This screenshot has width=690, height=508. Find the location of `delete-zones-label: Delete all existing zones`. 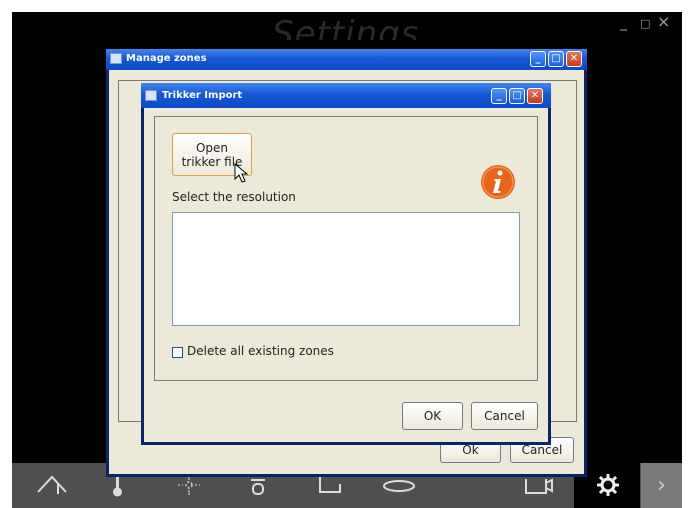

delete-zones-label: Delete all existing zones is located at coordinates (260, 351).